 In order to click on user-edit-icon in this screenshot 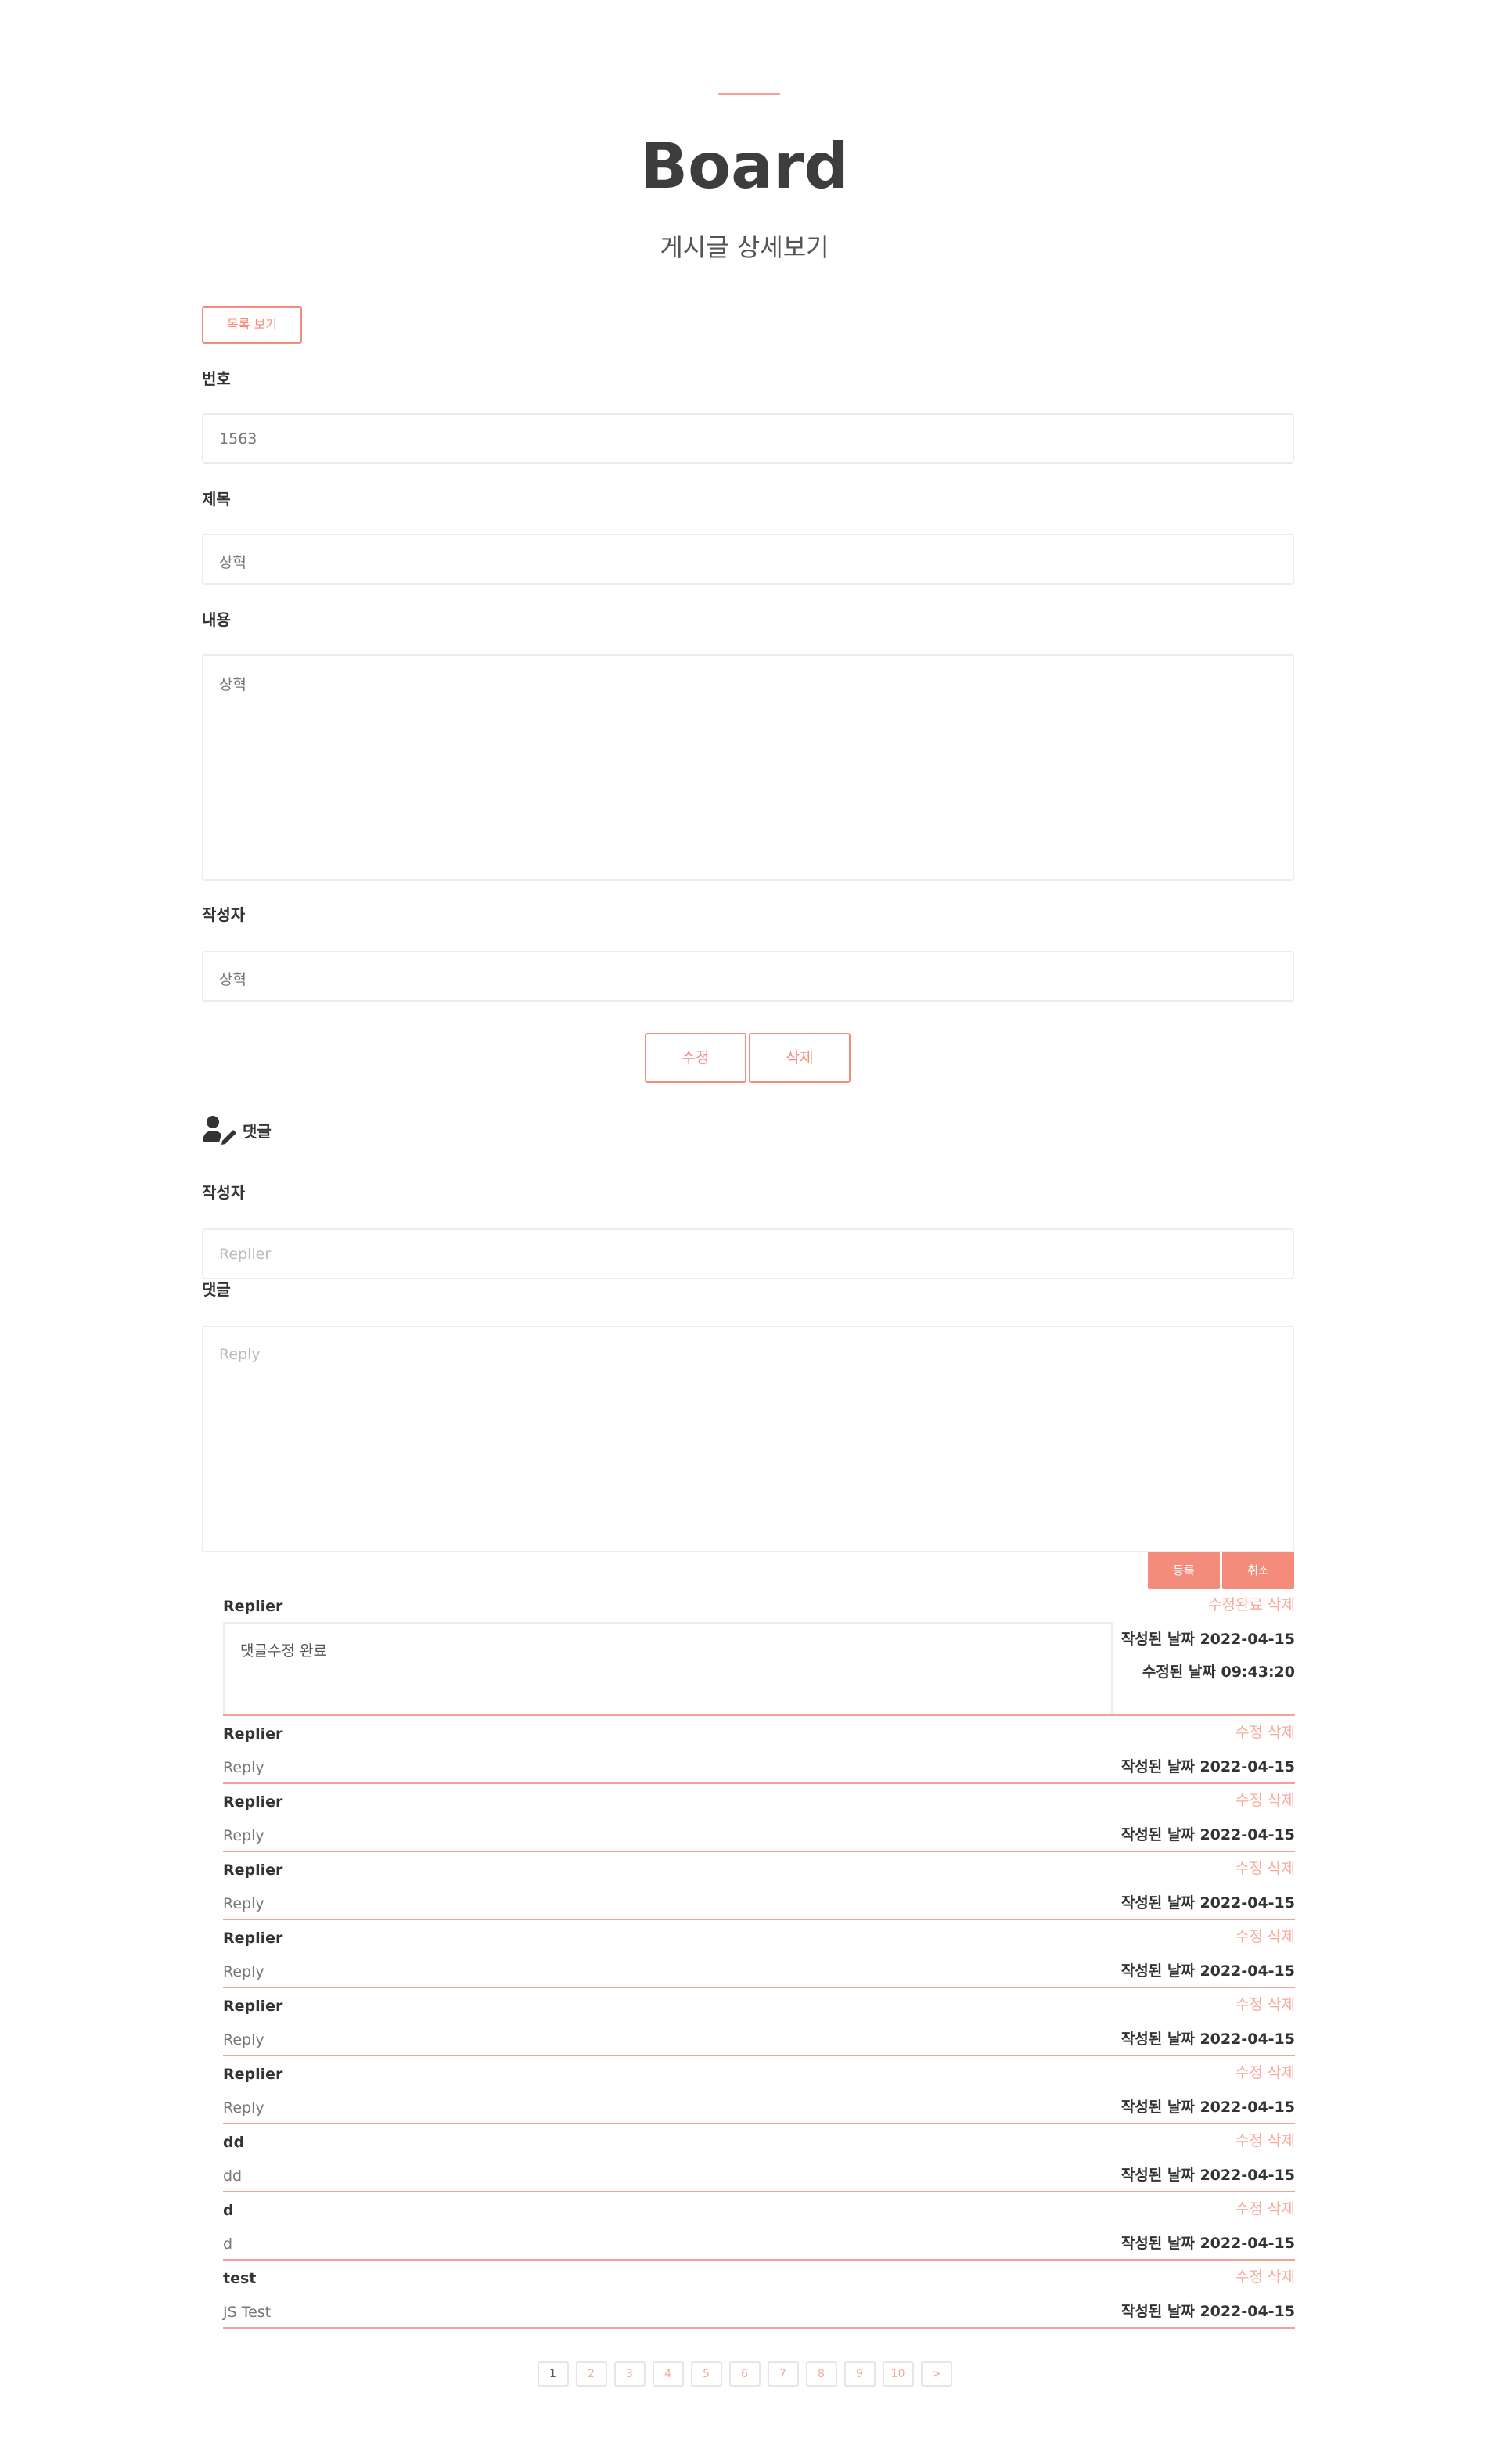, I will do `click(219, 1130)`.